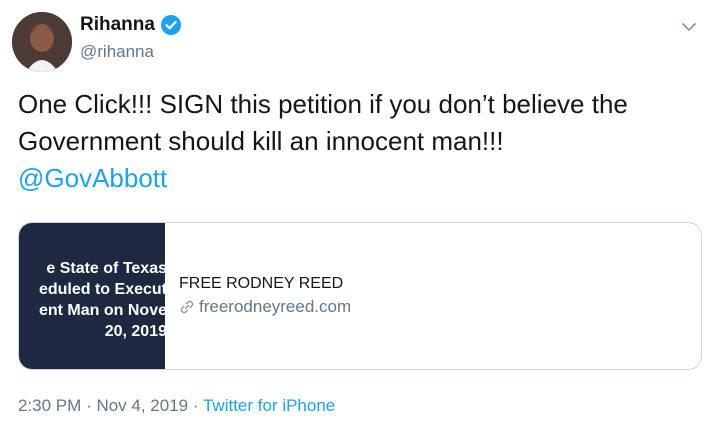  What do you see at coordinates (187, 307) in the screenshot?
I see `link-icon` at bounding box center [187, 307].